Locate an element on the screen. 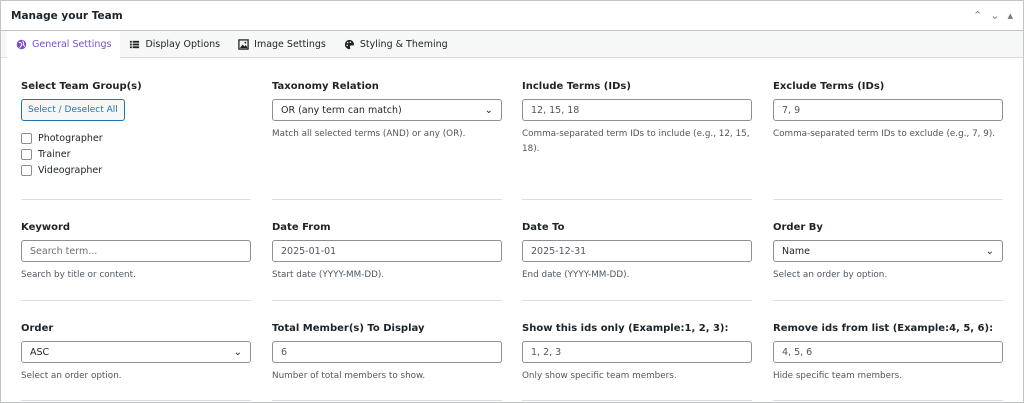 This screenshot has width=1024, height=403. order-label: Order is located at coordinates (37, 328).